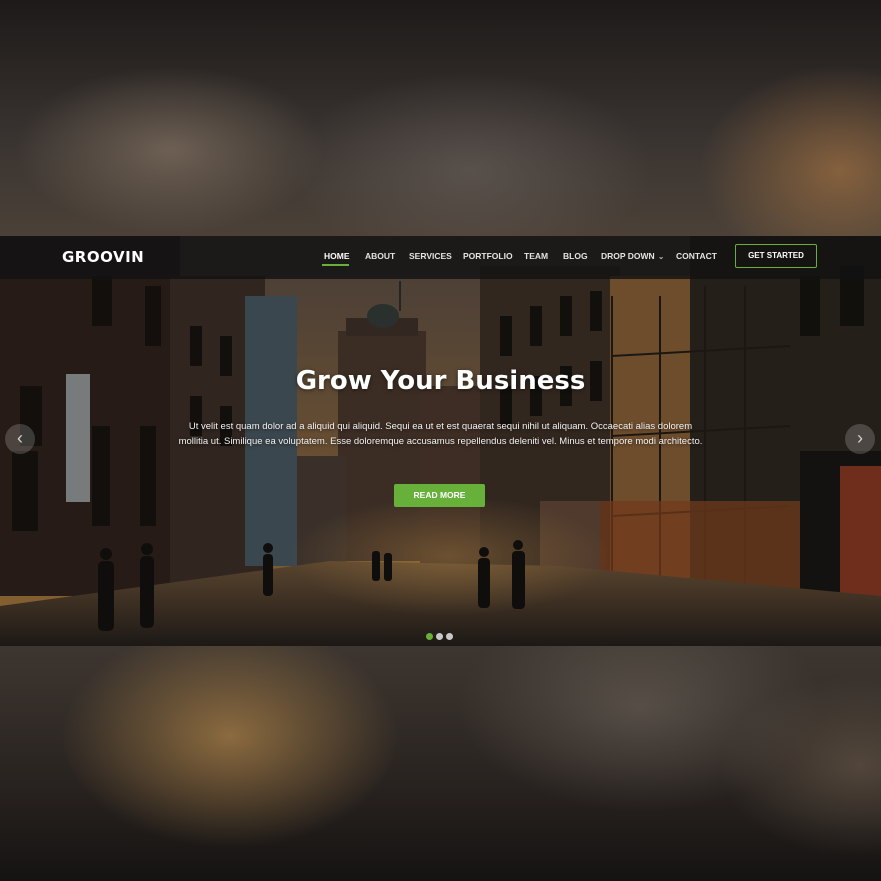  What do you see at coordinates (440, 381) in the screenshot?
I see `hero-title: Grow Your Business` at bounding box center [440, 381].